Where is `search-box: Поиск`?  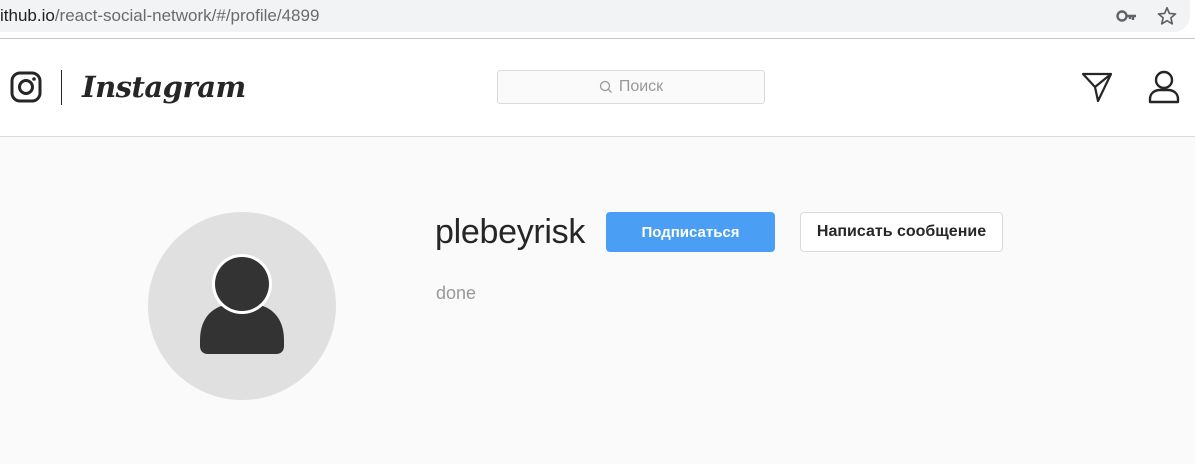 search-box: Поиск is located at coordinates (631, 87).